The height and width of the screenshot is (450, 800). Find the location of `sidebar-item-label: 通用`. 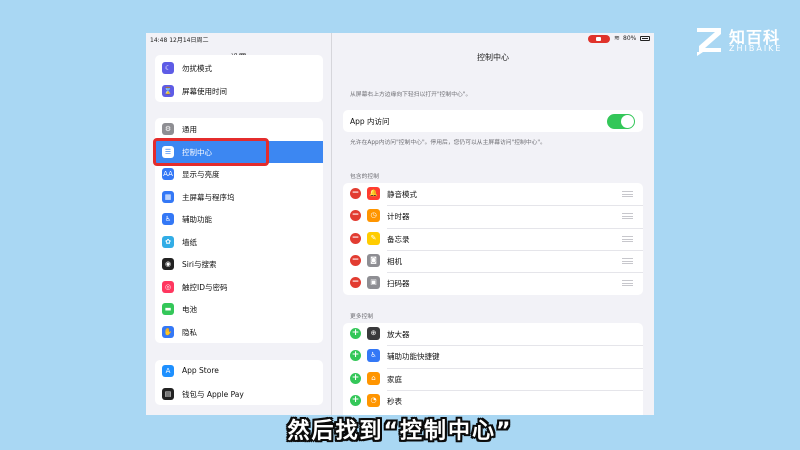

sidebar-item-label: 通用 is located at coordinates (189, 129).